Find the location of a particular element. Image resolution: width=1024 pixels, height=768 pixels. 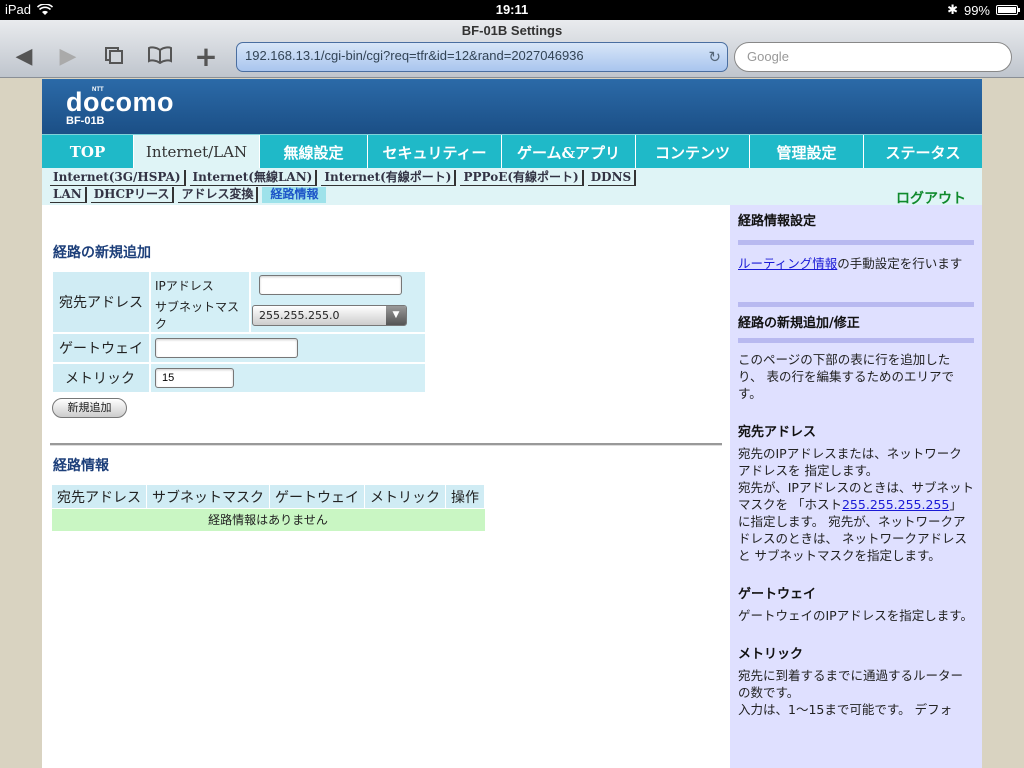

subnav-internet-wired: Internet(有線ポート) is located at coordinates (389, 178).